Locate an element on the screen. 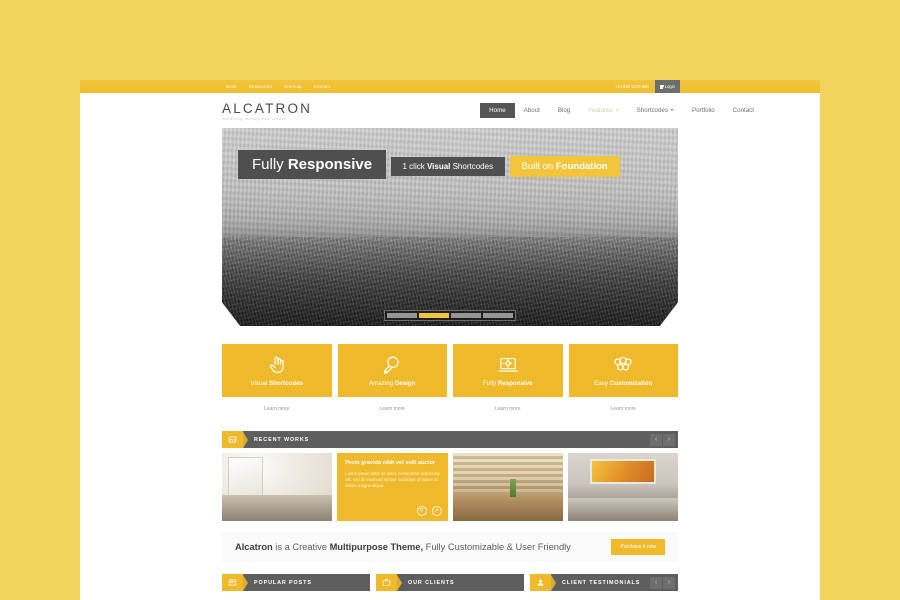 The image size is (900, 600). nav-item-features: Features is located at coordinates (603, 110).